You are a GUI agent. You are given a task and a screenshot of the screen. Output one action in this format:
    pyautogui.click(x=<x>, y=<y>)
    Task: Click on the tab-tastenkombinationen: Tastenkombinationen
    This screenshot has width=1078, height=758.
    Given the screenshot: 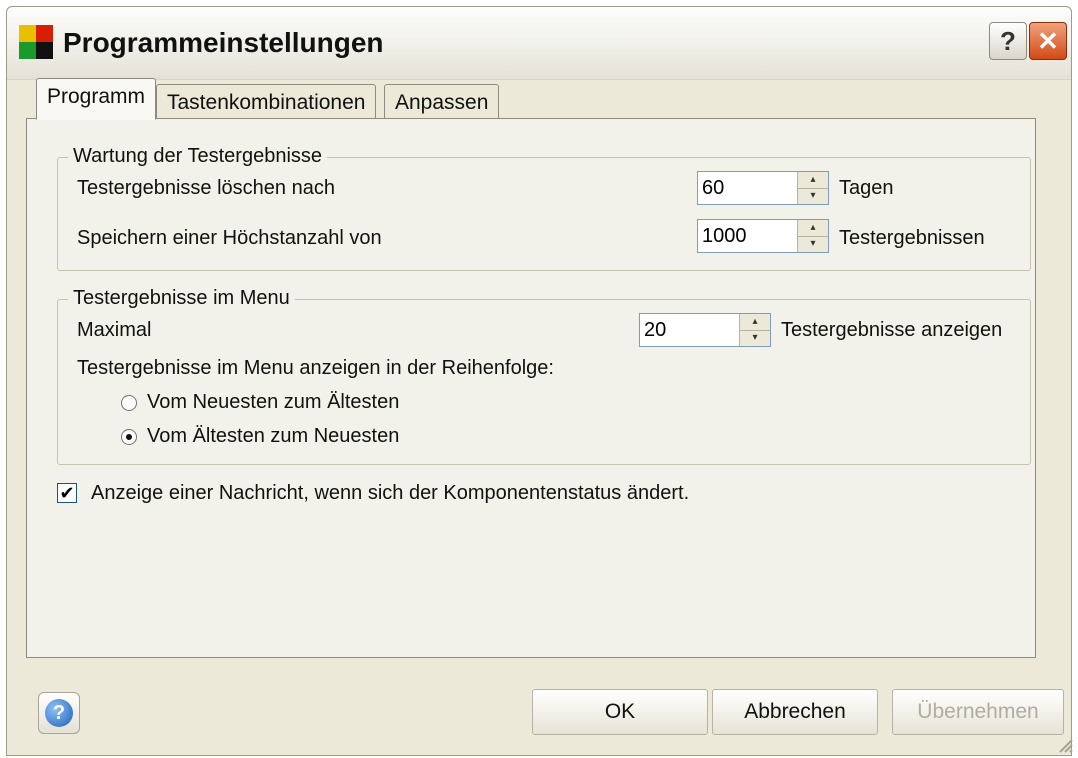 What is the action you would take?
    pyautogui.click(x=266, y=102)
    